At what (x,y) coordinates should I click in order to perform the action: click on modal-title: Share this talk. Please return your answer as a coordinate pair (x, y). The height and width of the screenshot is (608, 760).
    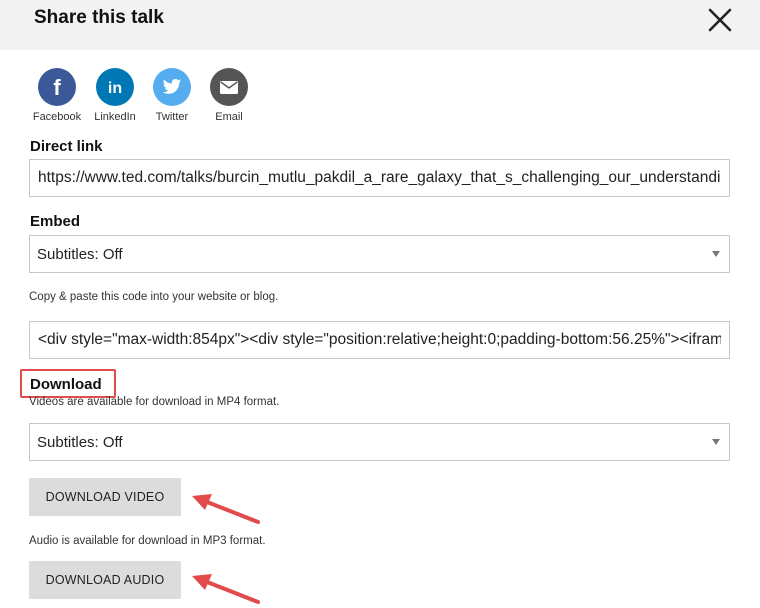
    Looking at the image, I should click on (99, 17).